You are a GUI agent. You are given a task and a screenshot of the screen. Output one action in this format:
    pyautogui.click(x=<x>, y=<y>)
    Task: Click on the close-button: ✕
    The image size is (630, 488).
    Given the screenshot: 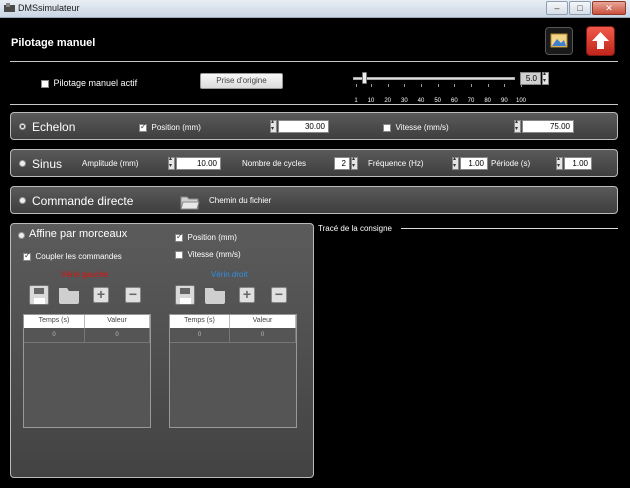 What is the action you would take?
    pyautogui.click(x=609, y=8)
    